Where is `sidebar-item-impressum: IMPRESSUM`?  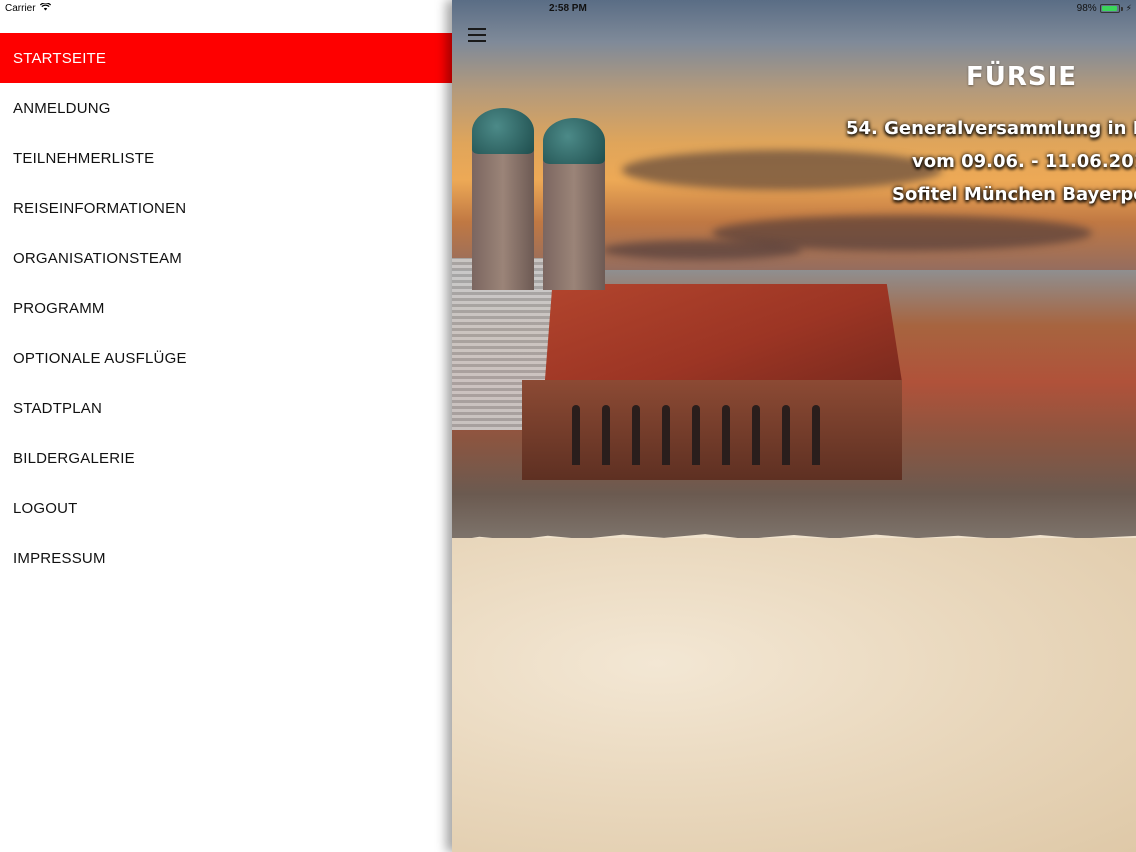
sidebar-item-impressum: IMPRESSUM is located at coordinates (226, 558).